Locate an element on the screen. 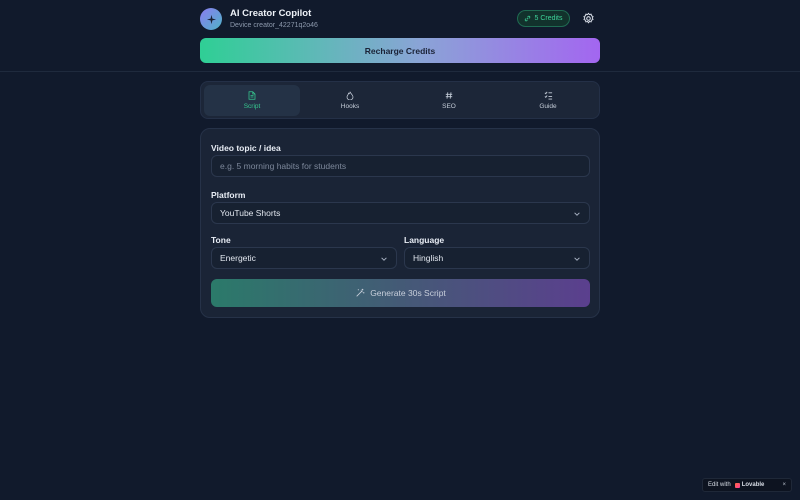 This screenshot has width=800, height=500. credits-label: 5 Credits is located at coordinates (548, 18).